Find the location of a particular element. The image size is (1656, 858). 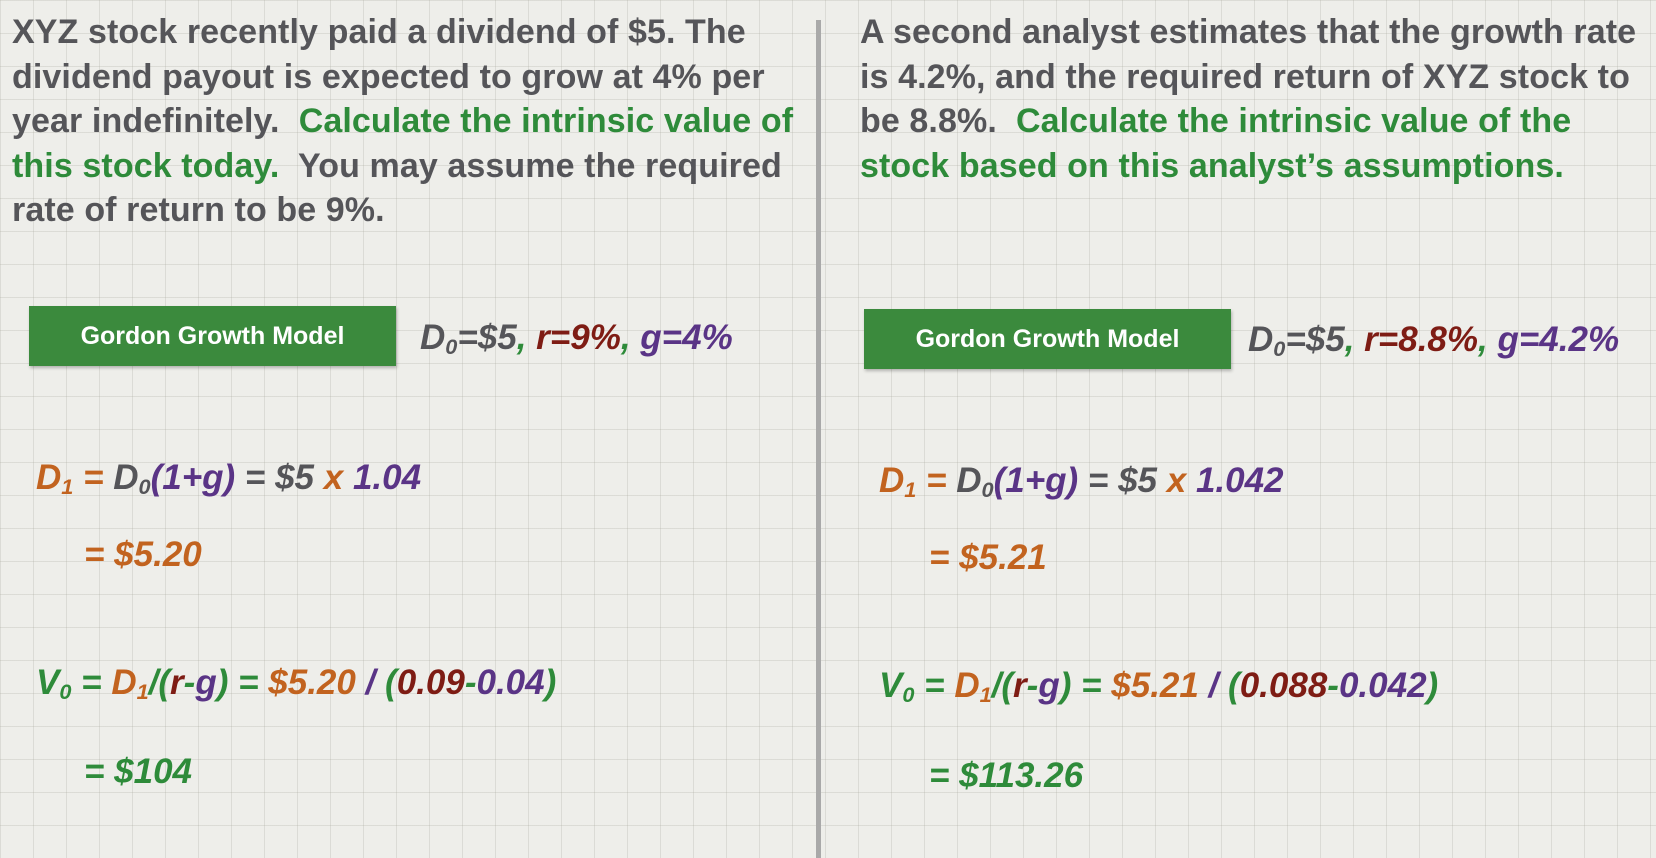

right-d1-formula: D1 = D0(1+g) = $5 x 1.042 is located at coordinates (1081, 481).